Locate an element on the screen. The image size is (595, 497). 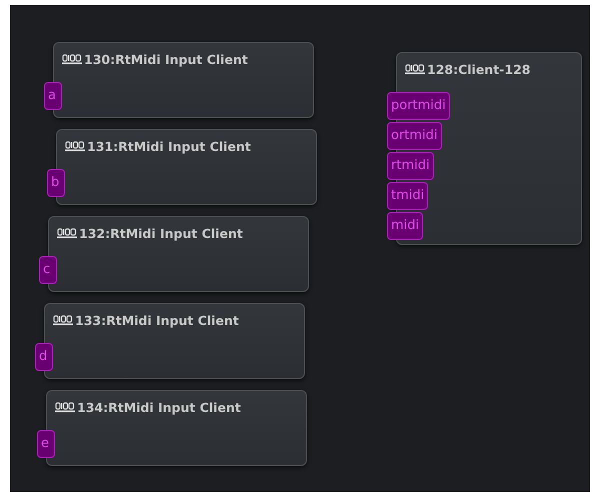
port: d is located at coordinates (44, 357).